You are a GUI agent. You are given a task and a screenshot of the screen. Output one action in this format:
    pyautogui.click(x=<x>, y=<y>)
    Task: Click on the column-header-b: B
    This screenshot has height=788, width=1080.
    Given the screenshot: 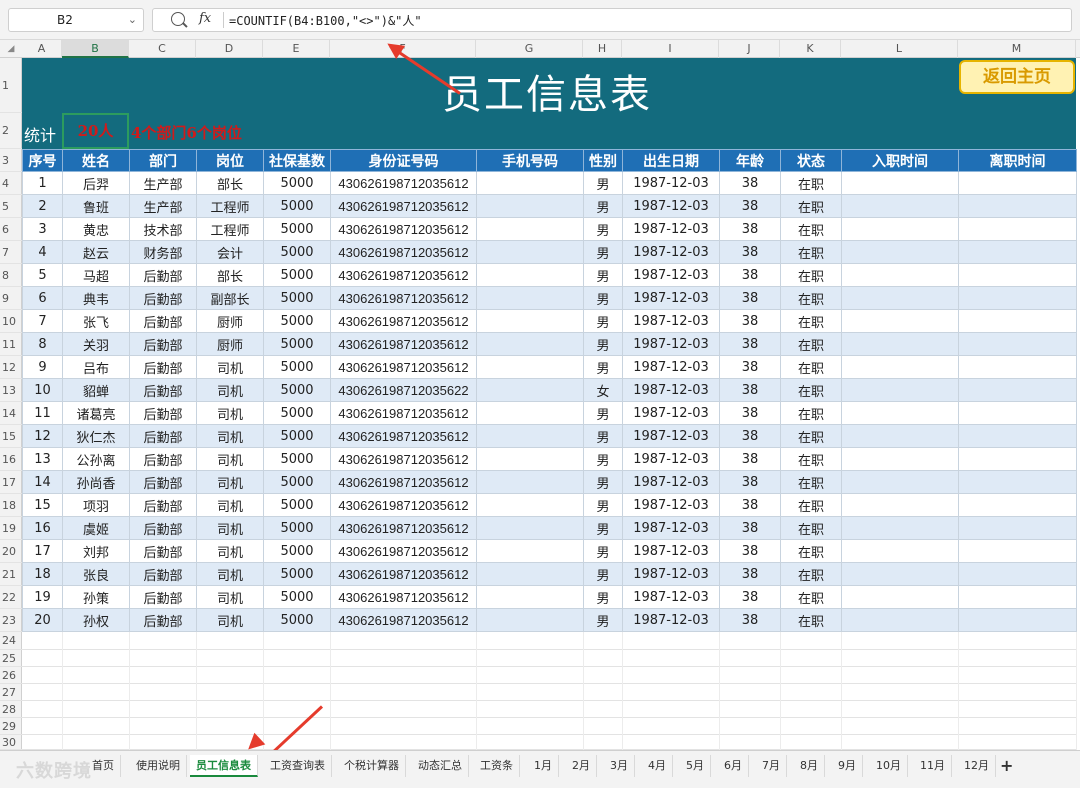 What is the action you would take?
    pyautogui.click(x=95, y=49)
    